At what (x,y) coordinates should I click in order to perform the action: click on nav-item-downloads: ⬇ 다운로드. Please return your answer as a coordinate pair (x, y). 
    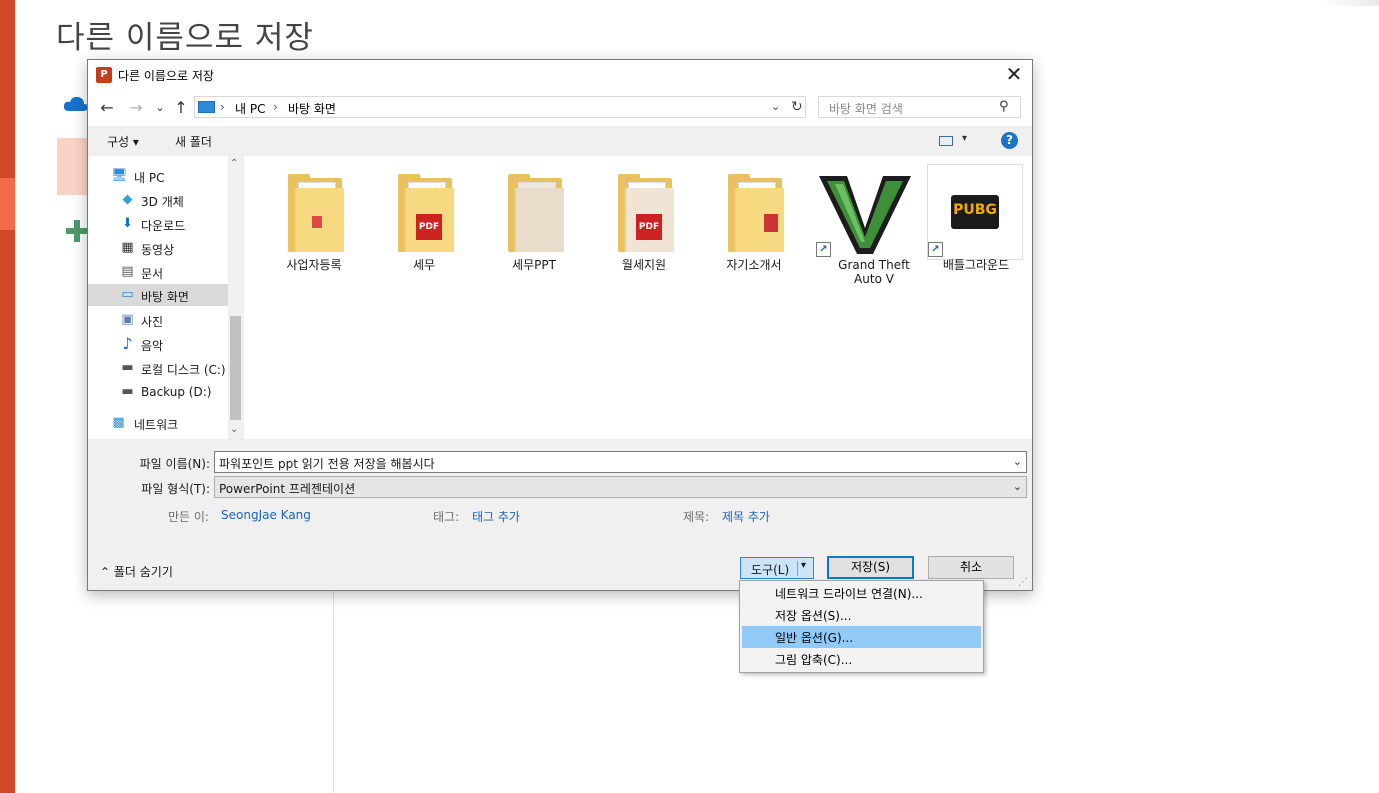
    Looking at the image, I should click on (158, 224).